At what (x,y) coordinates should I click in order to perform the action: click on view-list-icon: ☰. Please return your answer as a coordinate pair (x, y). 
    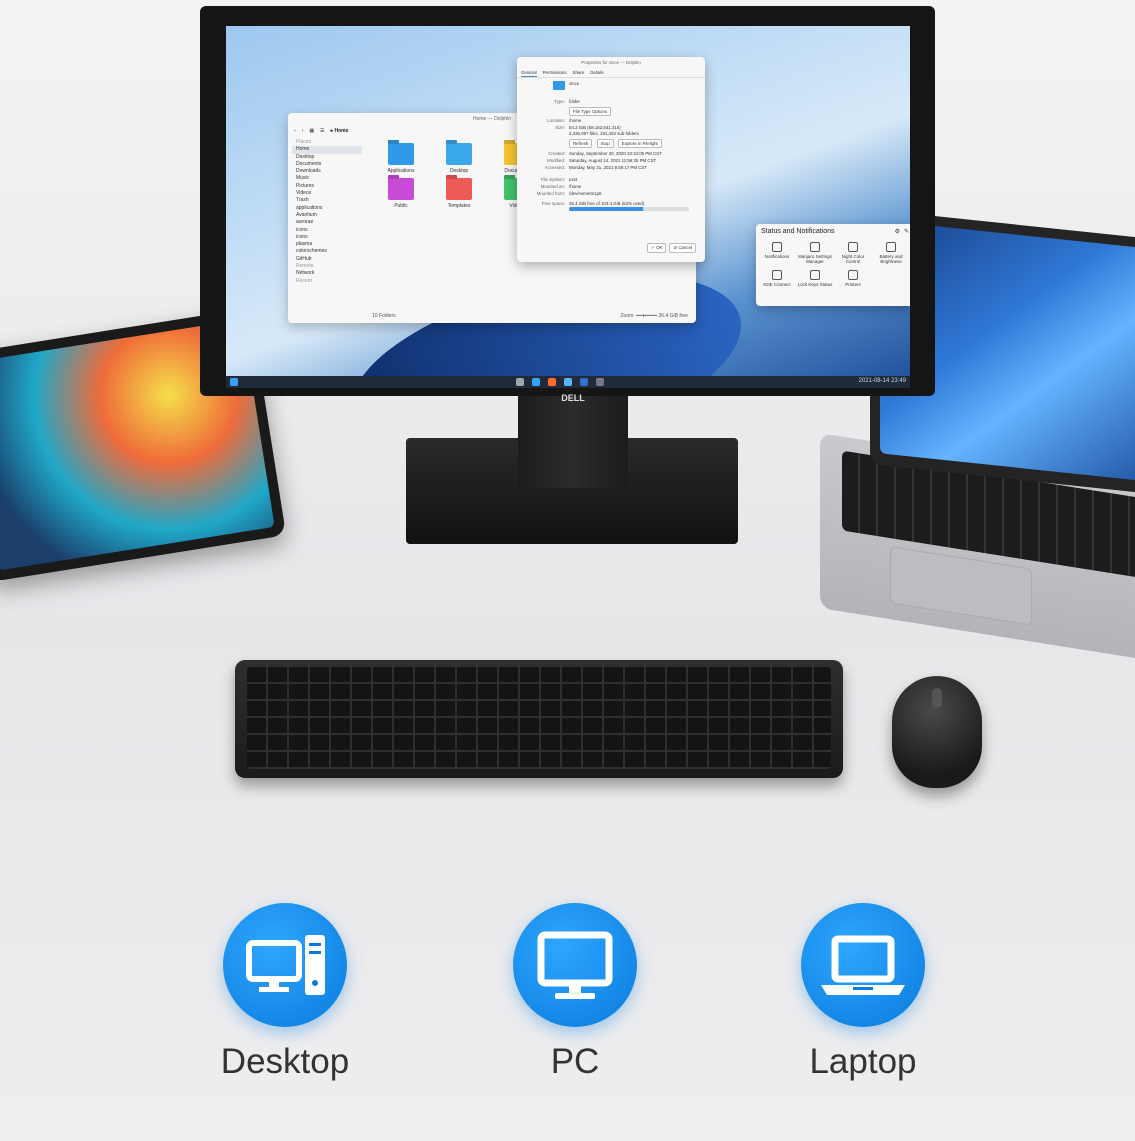
    Looking at the image, I should click on (322, 131).